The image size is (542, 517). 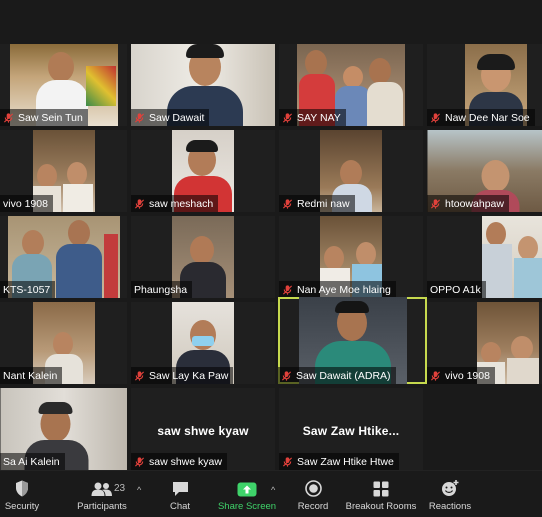 What do you see at coordinates (177, 117) in the screenshot?
I see `participant-name: Saw Dawait` at bounding box center [177, 117].